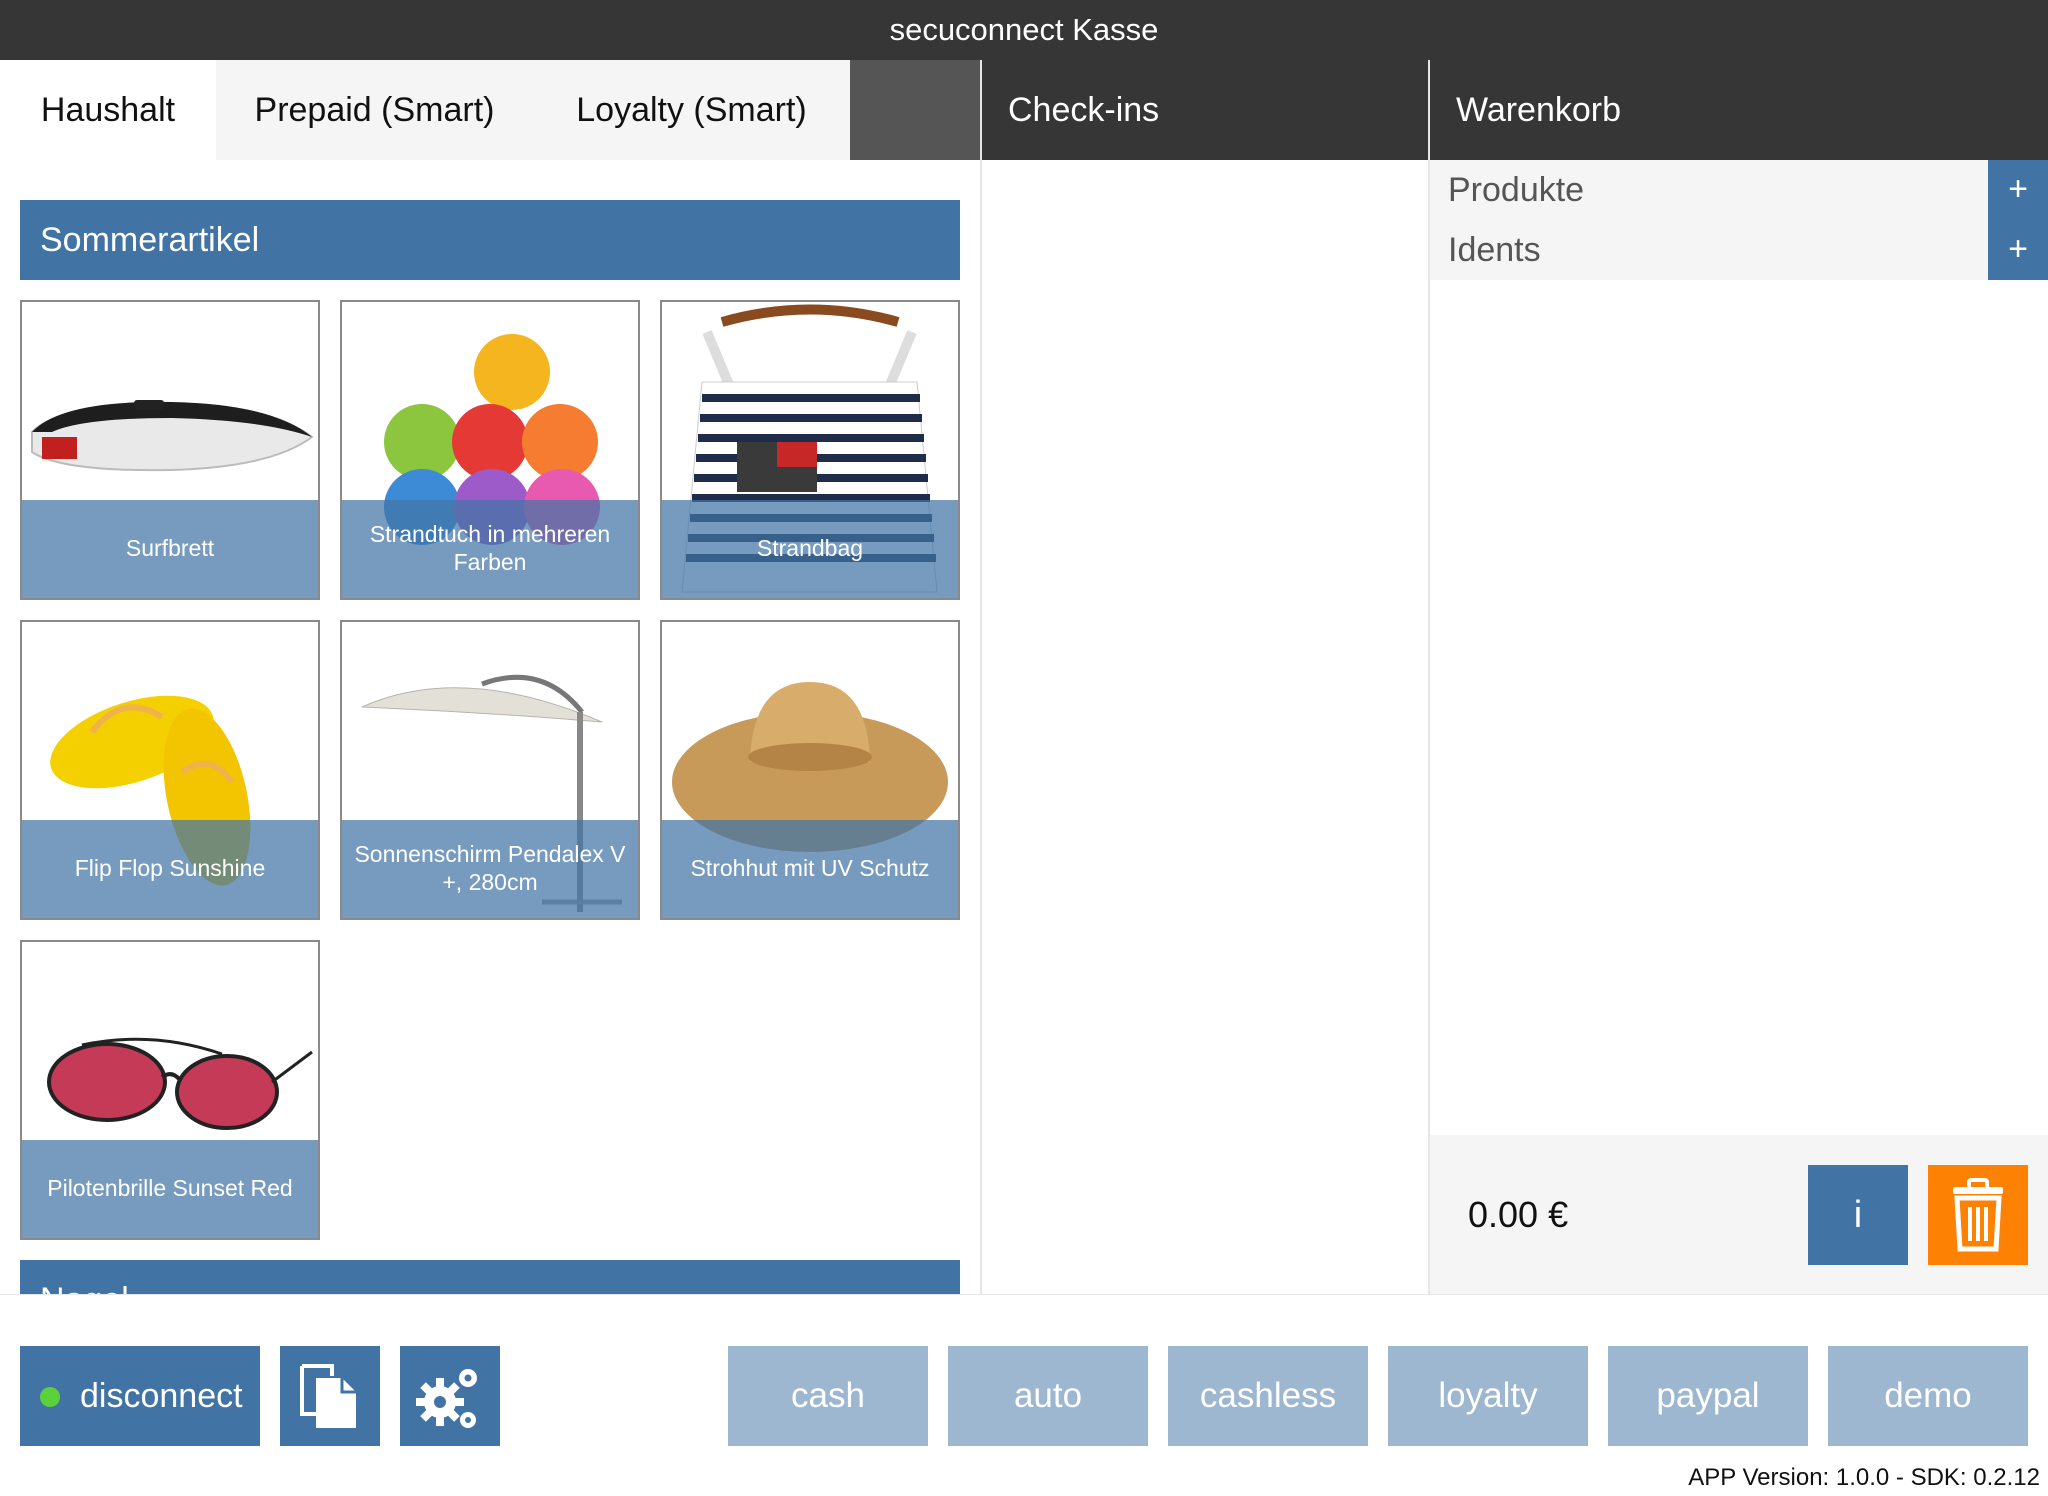  Describe the element at coordinates (1494, 250) in the screenshot. I see `cart-row-label: Idents` at that location.